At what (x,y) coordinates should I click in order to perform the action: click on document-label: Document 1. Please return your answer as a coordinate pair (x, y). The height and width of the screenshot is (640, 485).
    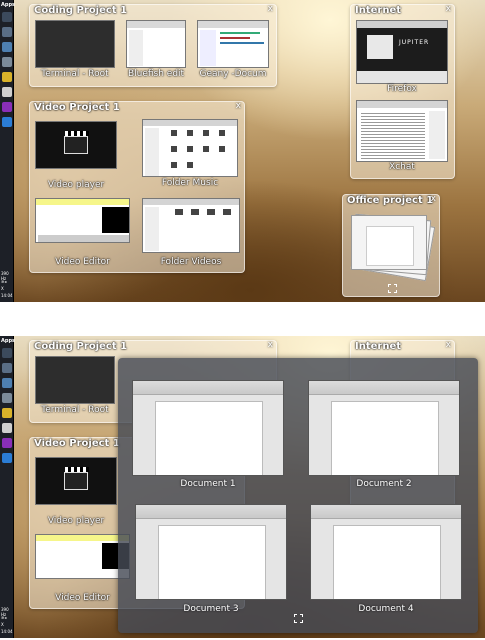
    Looking at the image, I should click on (208, 484).